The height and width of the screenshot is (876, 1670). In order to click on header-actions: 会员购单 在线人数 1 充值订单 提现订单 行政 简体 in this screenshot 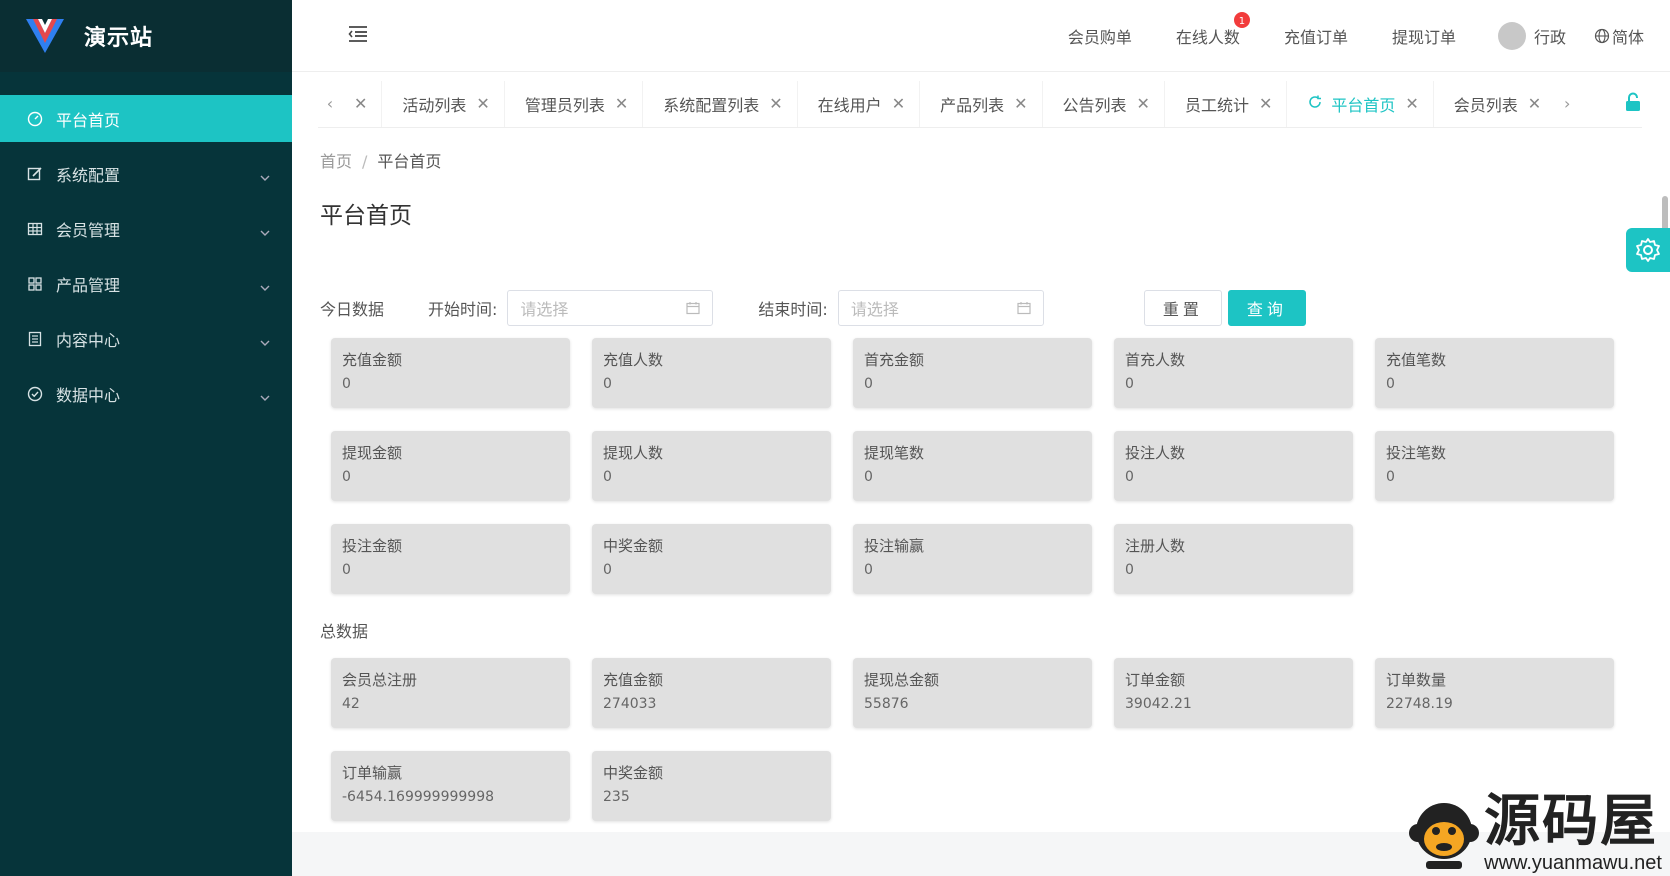, I will do `click(1334, 36)`.